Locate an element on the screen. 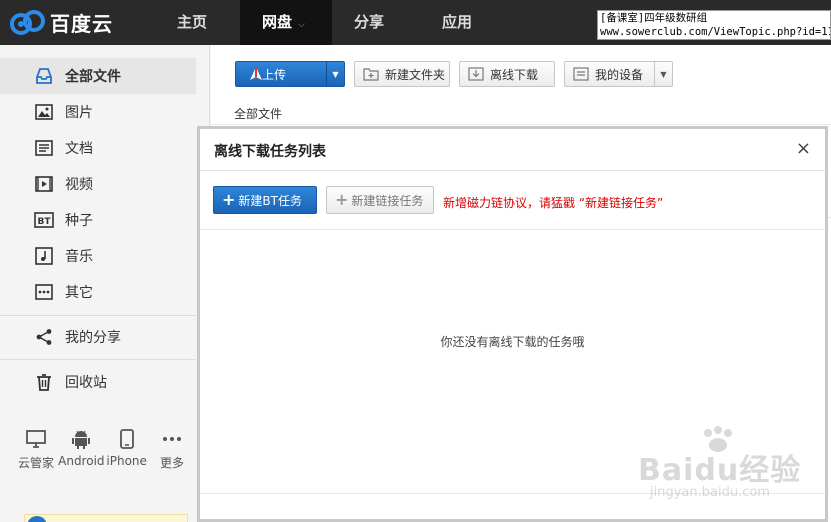 The height and width of the screenshot is (522, 831). sidebar-item-torrents: BT 种子 is located at coordinates (98, 220).